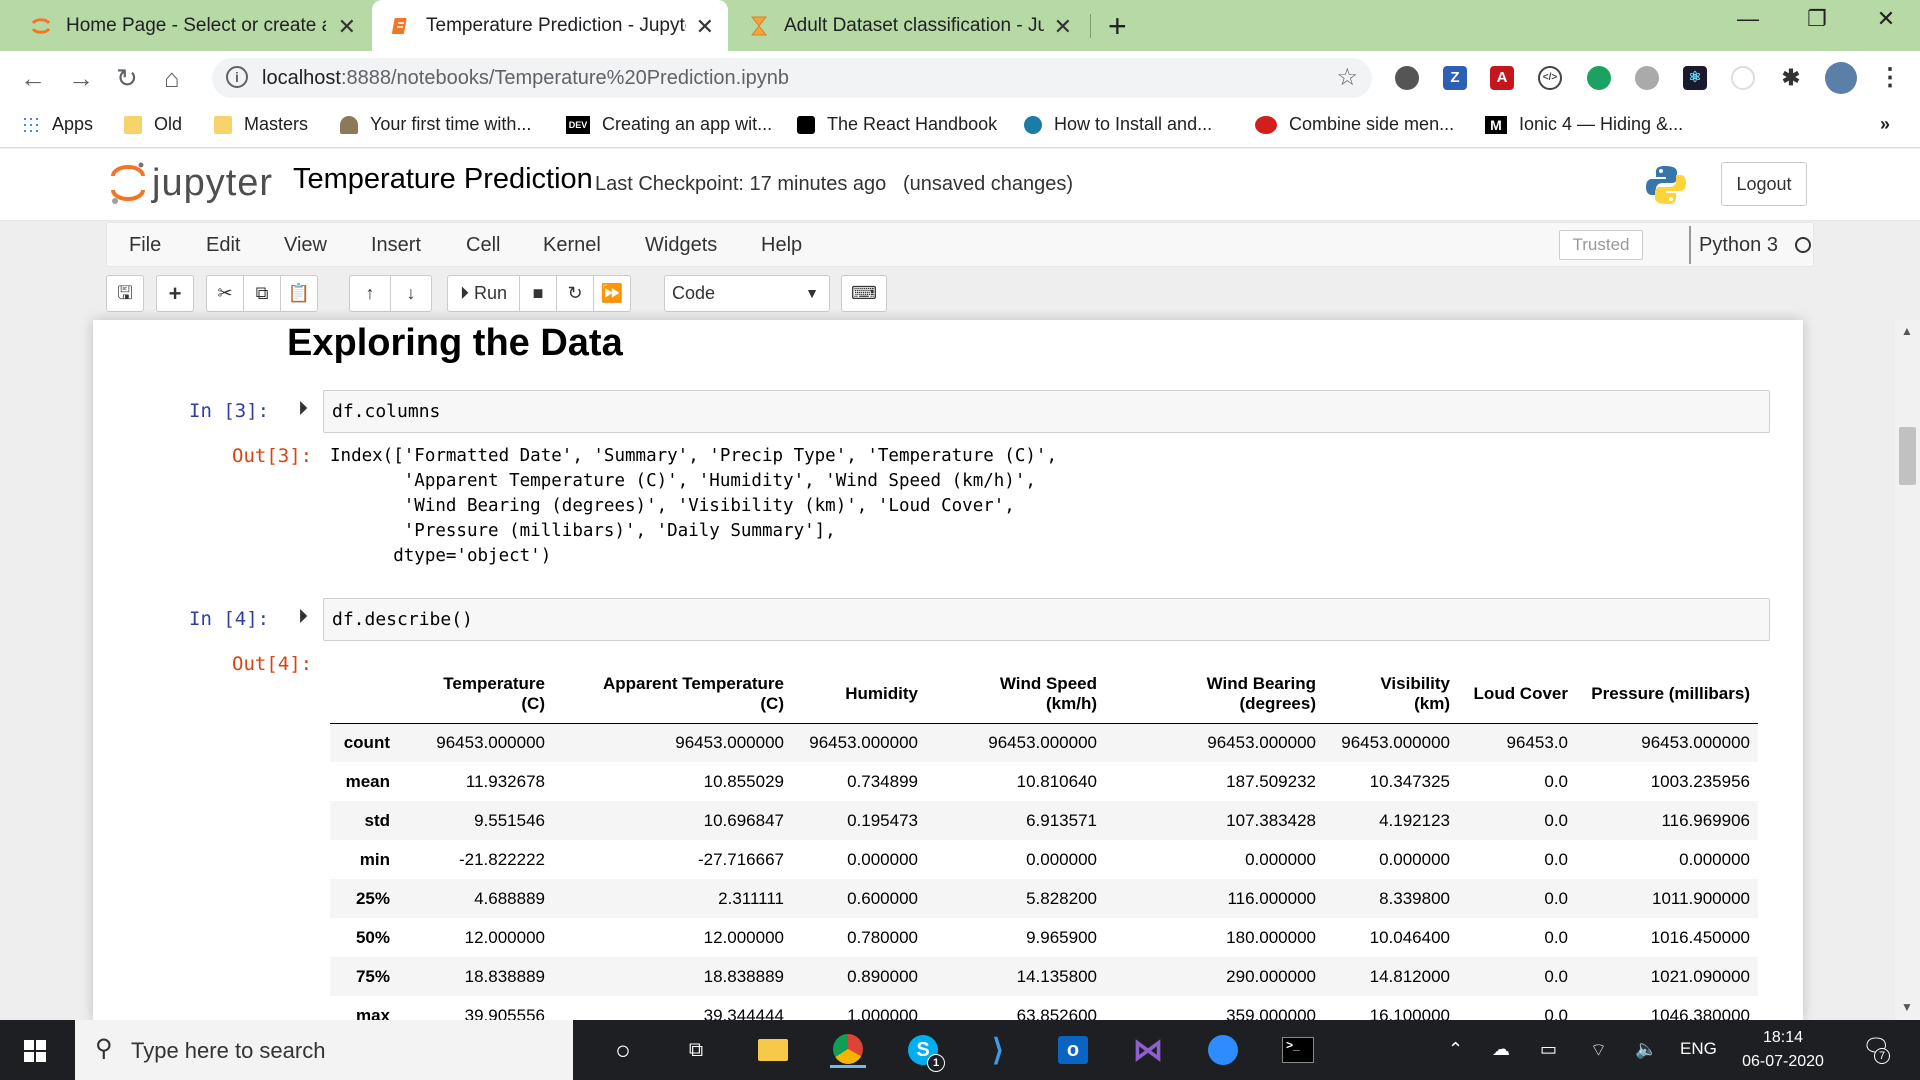 This screenshot has width=1920, height=1080. I want to click on scroll-down-icon: ▼, so click(1907, 1007).